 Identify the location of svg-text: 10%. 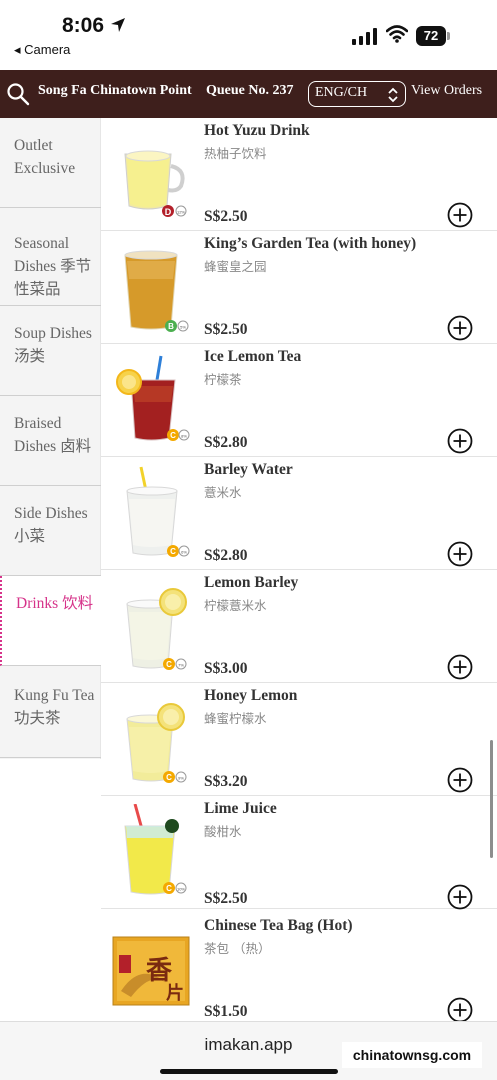
(181, 889).